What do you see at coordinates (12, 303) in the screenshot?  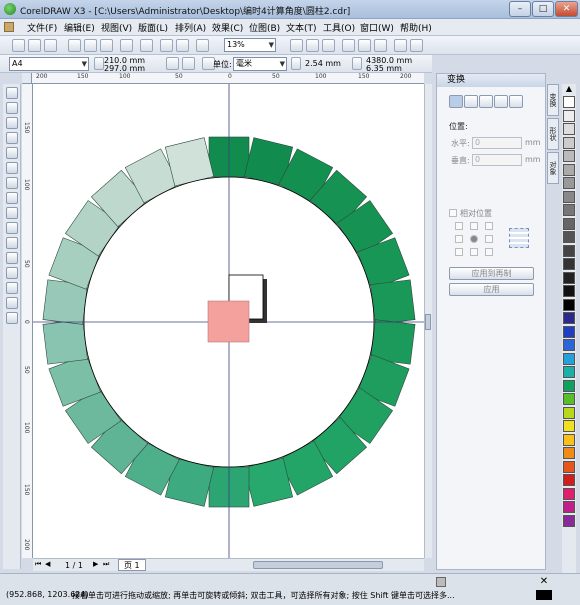 I see `fill-tool-icon` at bounding box center [12, 303].